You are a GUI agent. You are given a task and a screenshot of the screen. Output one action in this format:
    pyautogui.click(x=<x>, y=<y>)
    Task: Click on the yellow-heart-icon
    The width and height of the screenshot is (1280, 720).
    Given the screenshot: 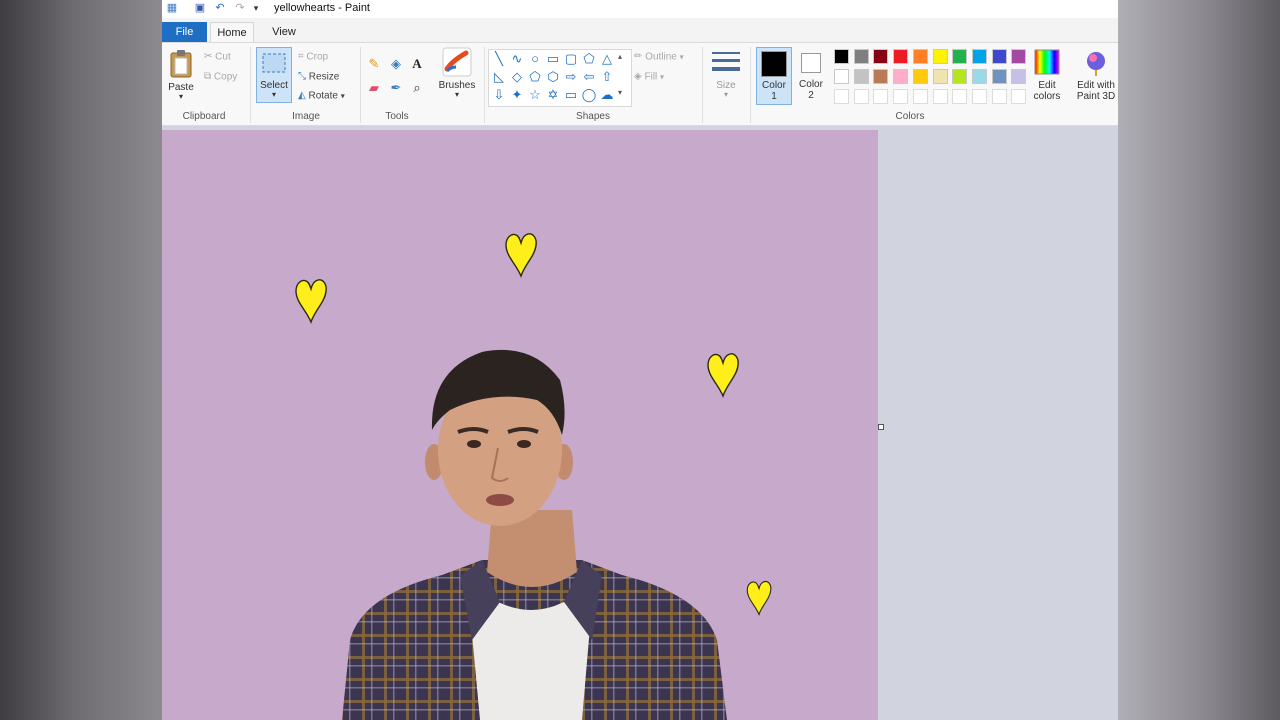 What is the action you would take?
    pyautogui.click(x=759, y=598)
    